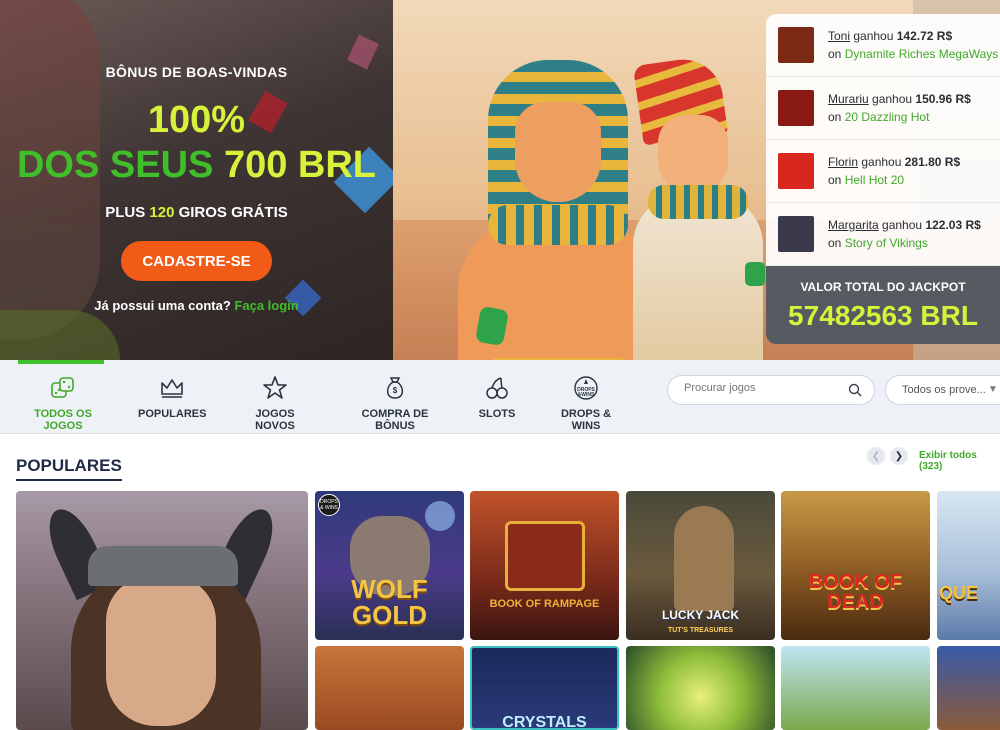 Image resolution: width=1000 pixels, height=730 pixels. I want to click on tab-new-games: JOGOS NOVOS, so click(275, 403).